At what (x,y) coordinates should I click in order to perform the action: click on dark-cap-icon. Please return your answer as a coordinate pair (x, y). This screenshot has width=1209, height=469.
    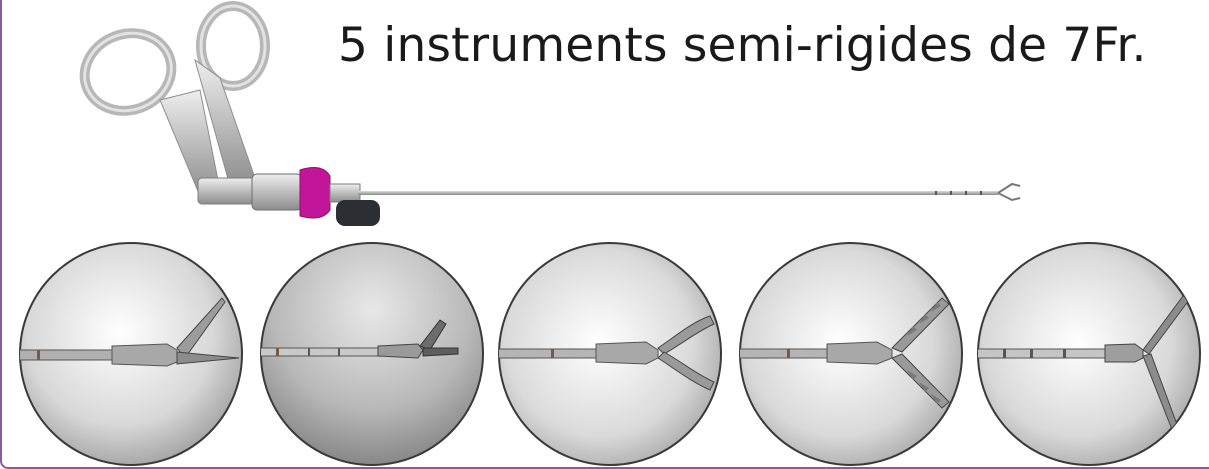
    Looking at the image, I should click on (358, 213).